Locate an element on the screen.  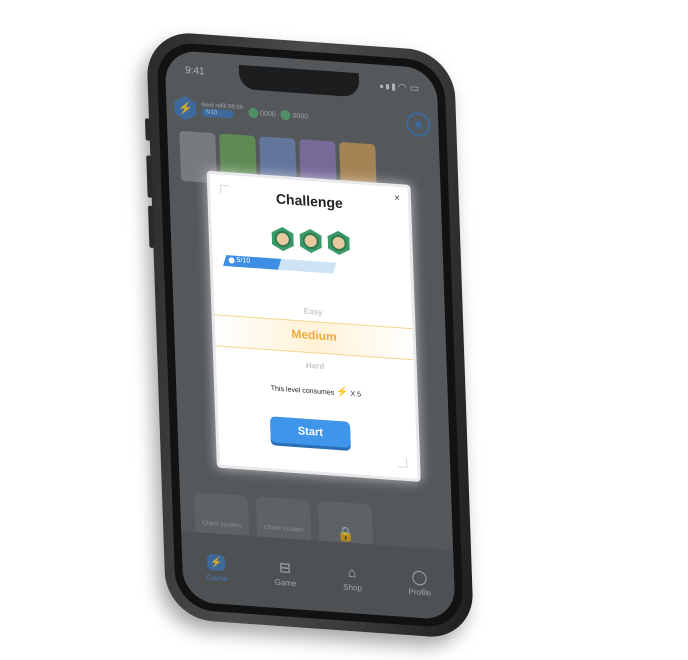
corner-decoration is located at coordinates (403, 463).